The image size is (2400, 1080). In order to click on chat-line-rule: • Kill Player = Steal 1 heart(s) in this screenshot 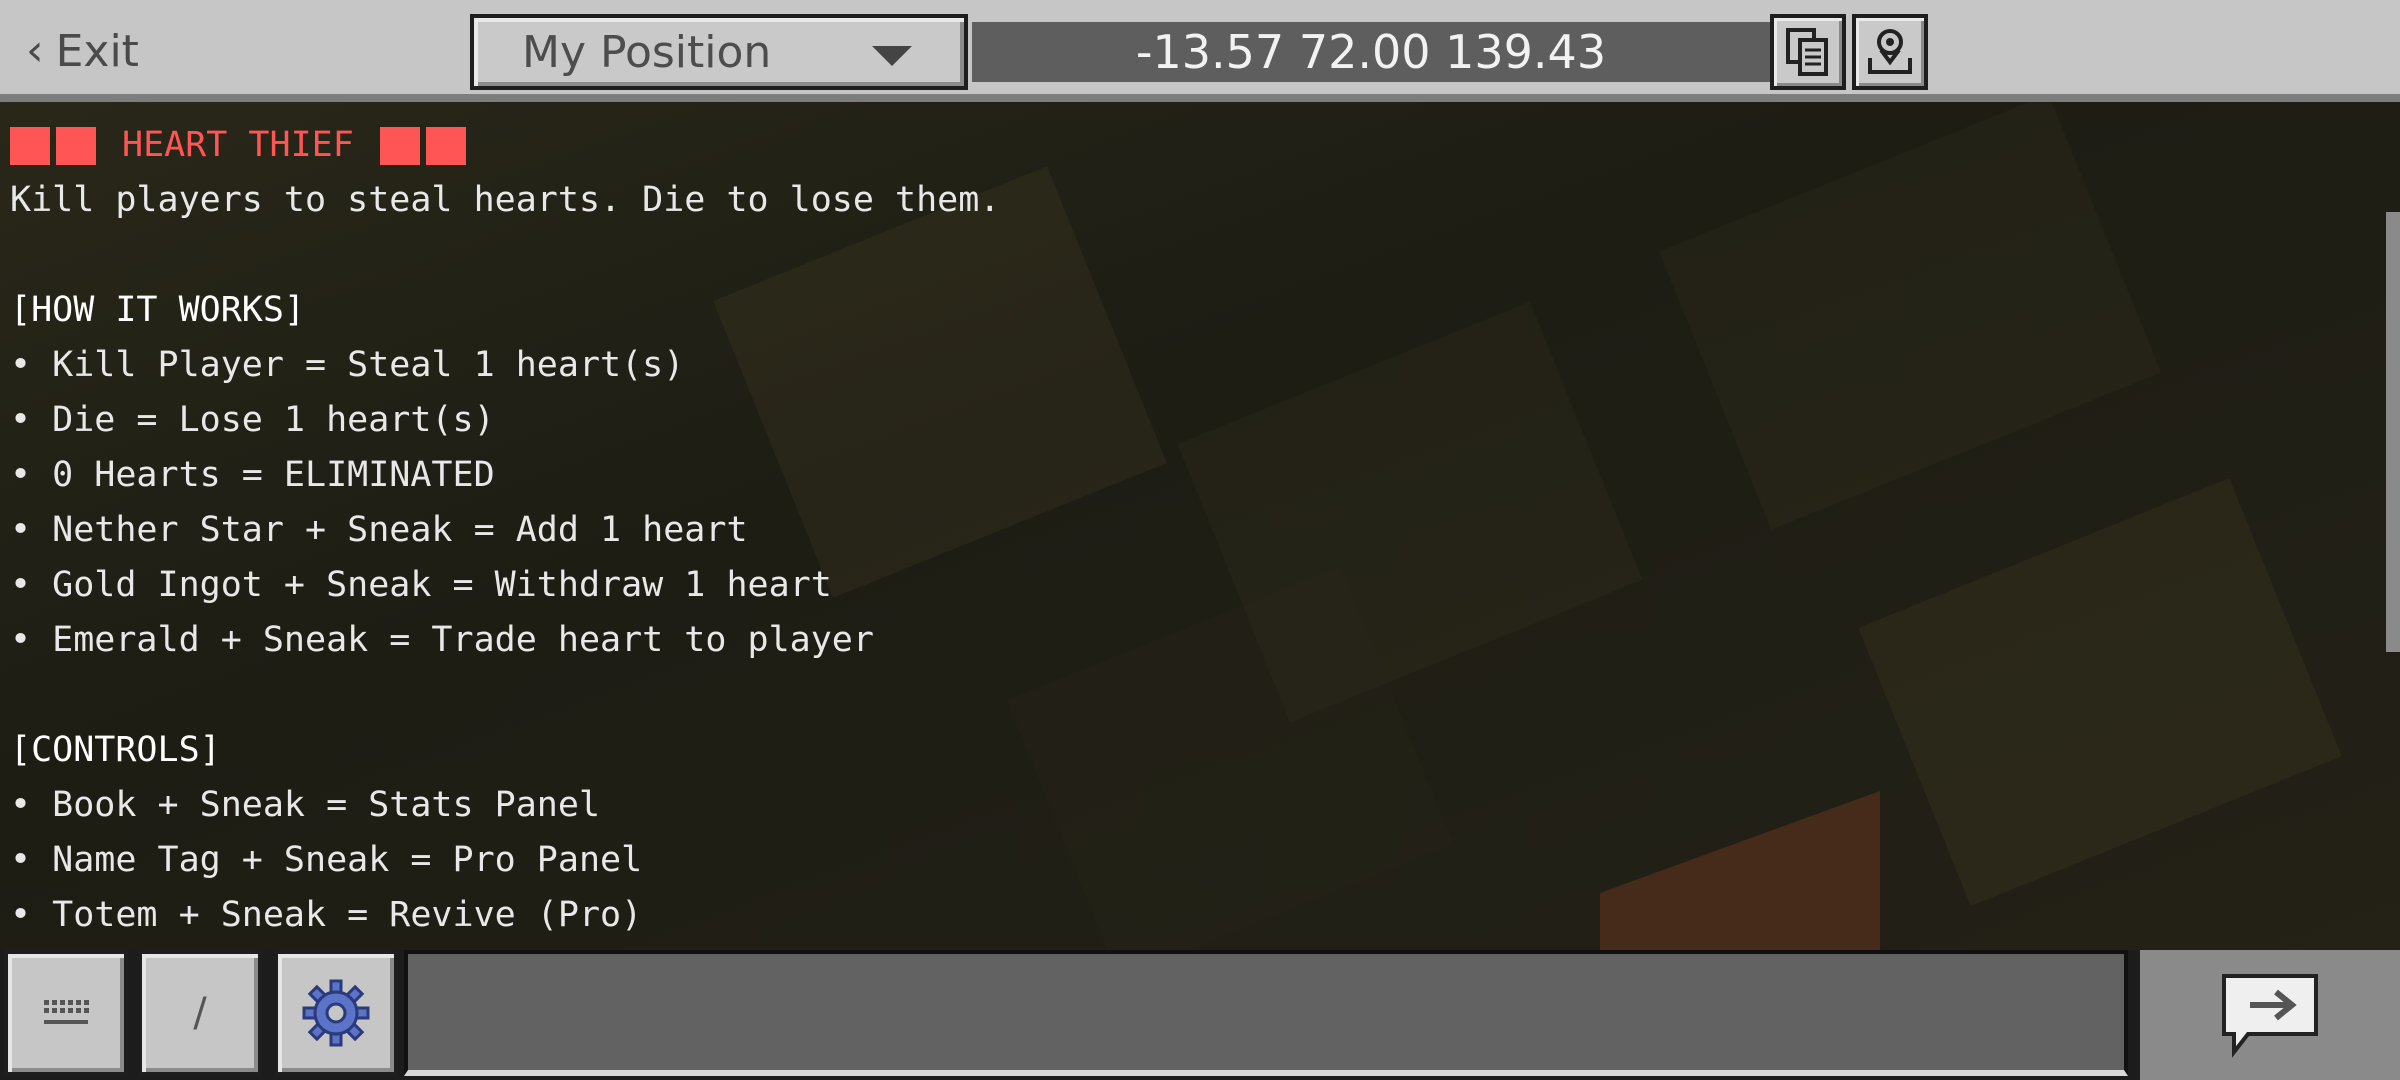, I will do `click(347, 365)`.